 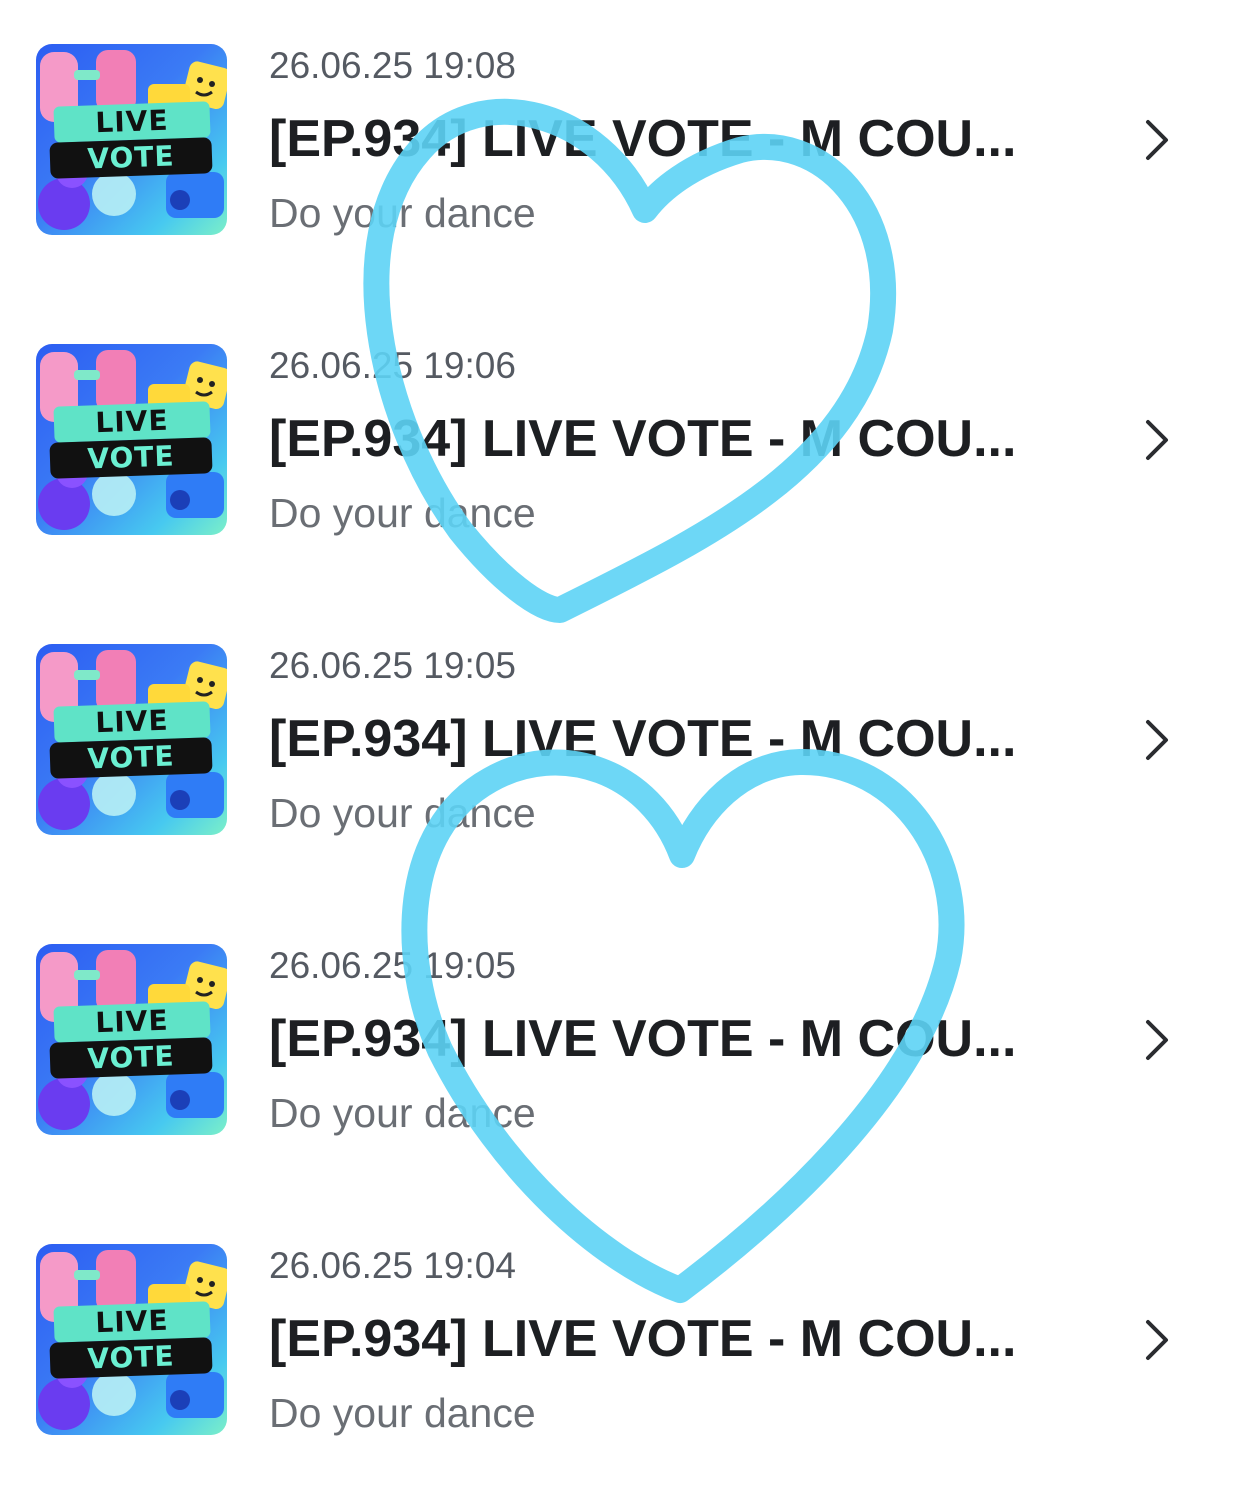 What do you see at coordinates (392, 1265) in the screenshot?
I see `item-timestamp: 26.06.25 19:04` at bounding box center [392, 1265].